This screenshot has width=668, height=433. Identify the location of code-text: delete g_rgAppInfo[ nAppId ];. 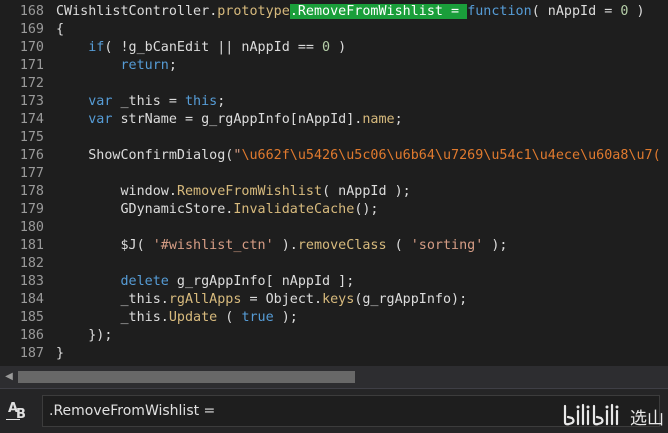
(205, 282).